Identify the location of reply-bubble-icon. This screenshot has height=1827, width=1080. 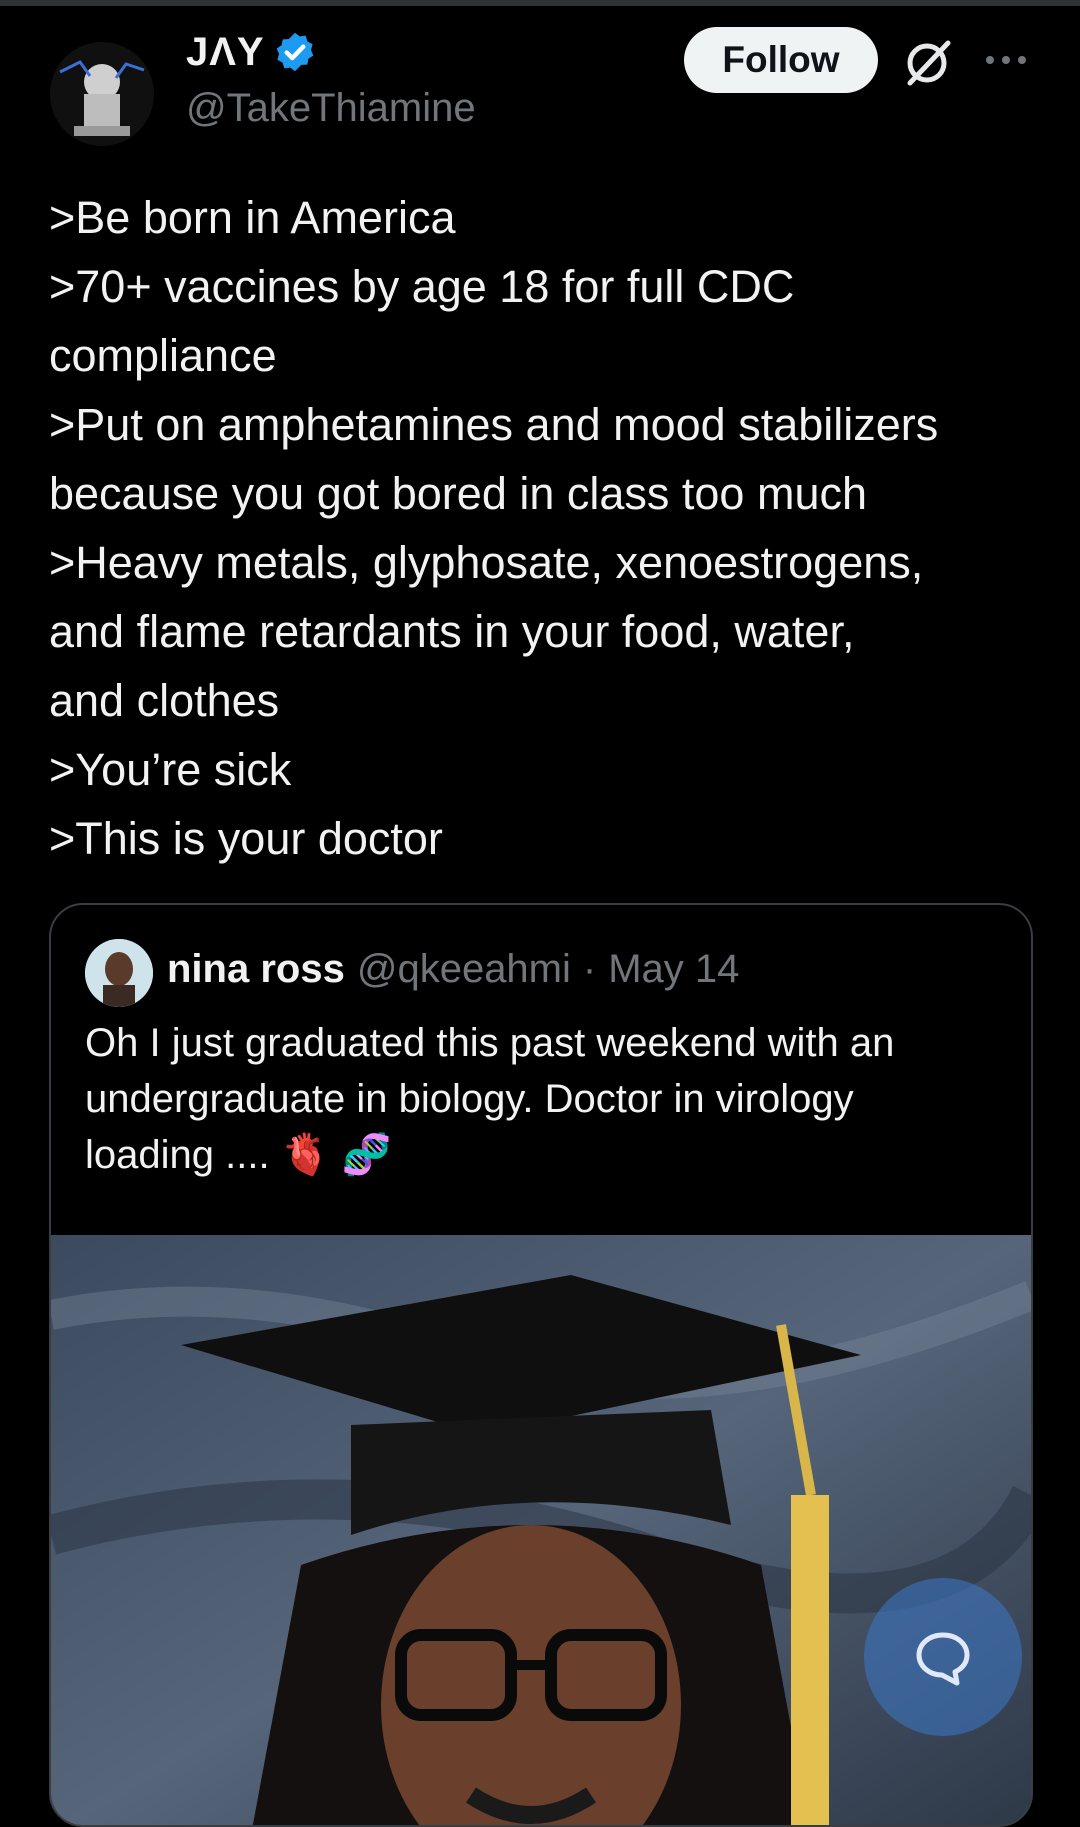
(943, 1659).